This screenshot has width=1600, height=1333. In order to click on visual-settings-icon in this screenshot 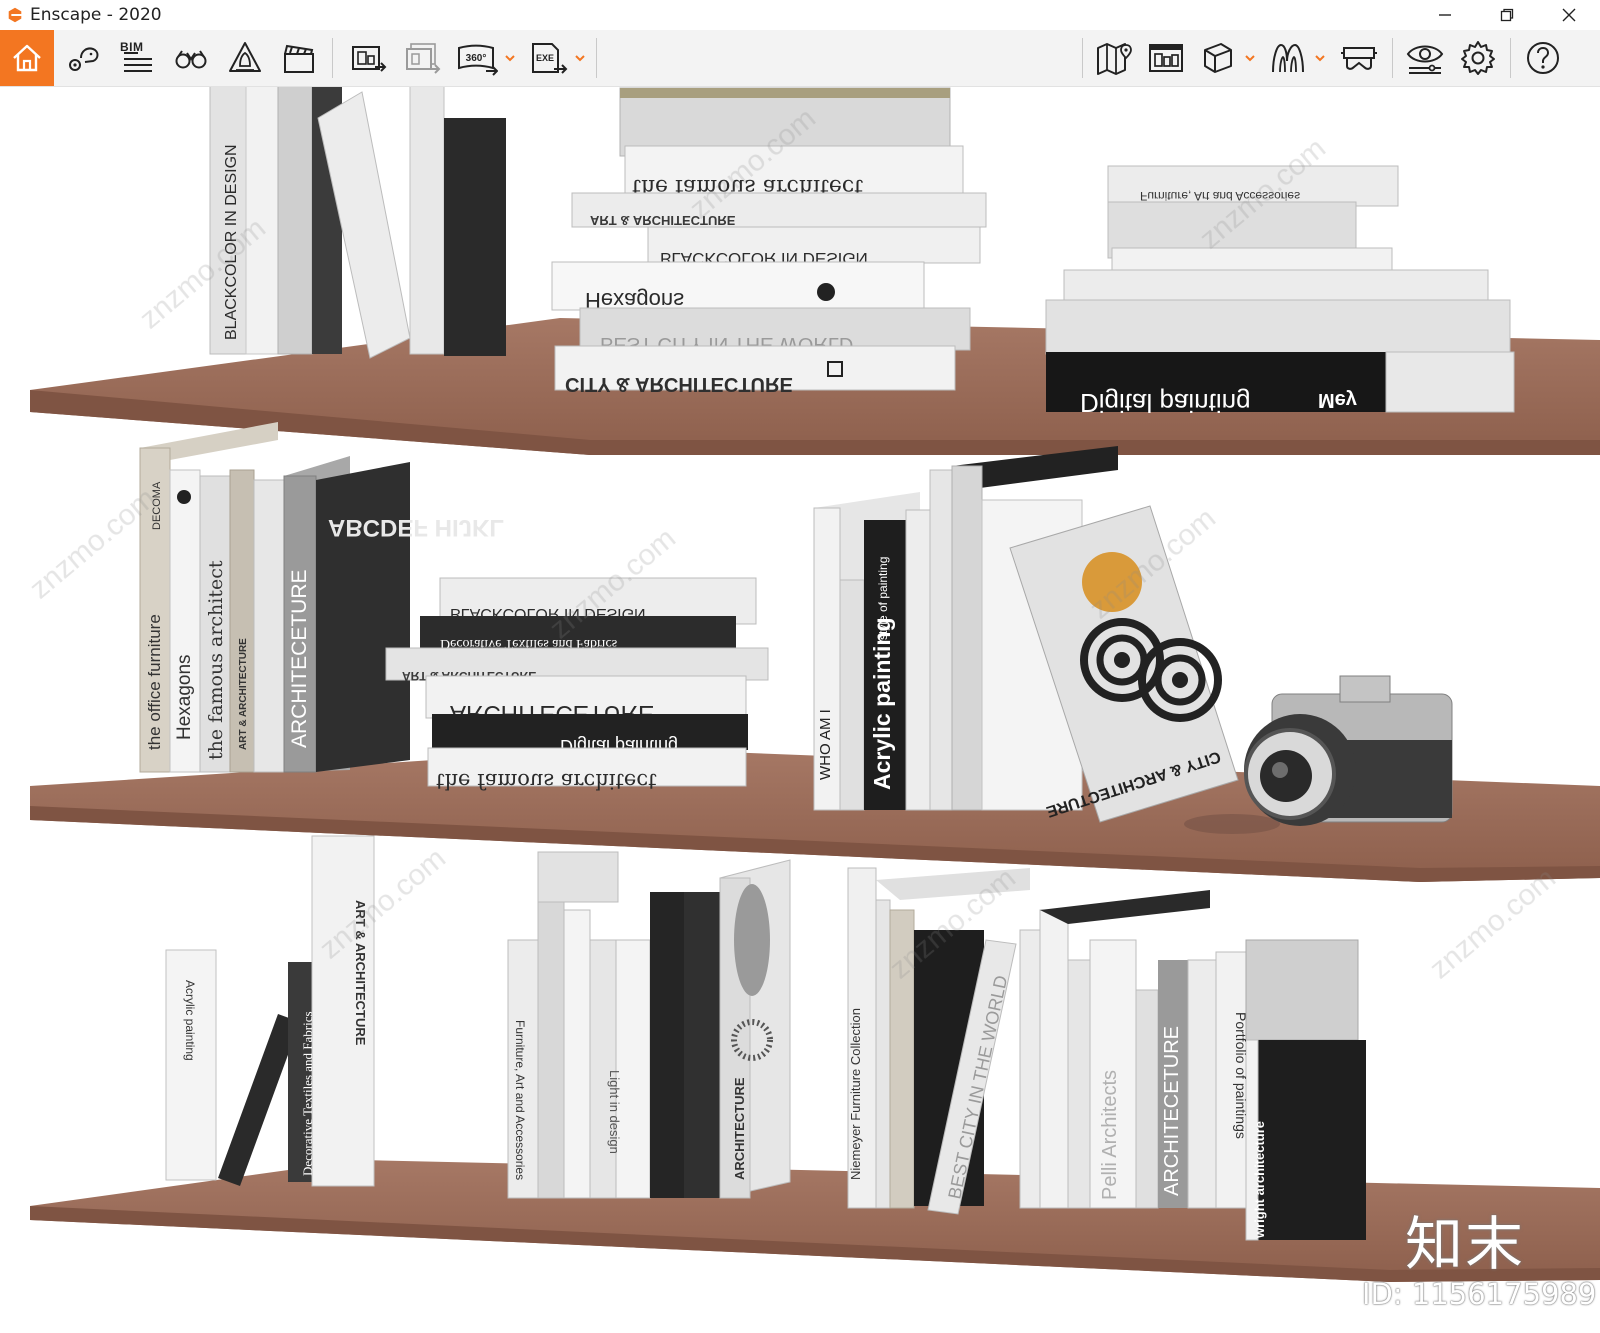, I will do `click(1425, 59)`.